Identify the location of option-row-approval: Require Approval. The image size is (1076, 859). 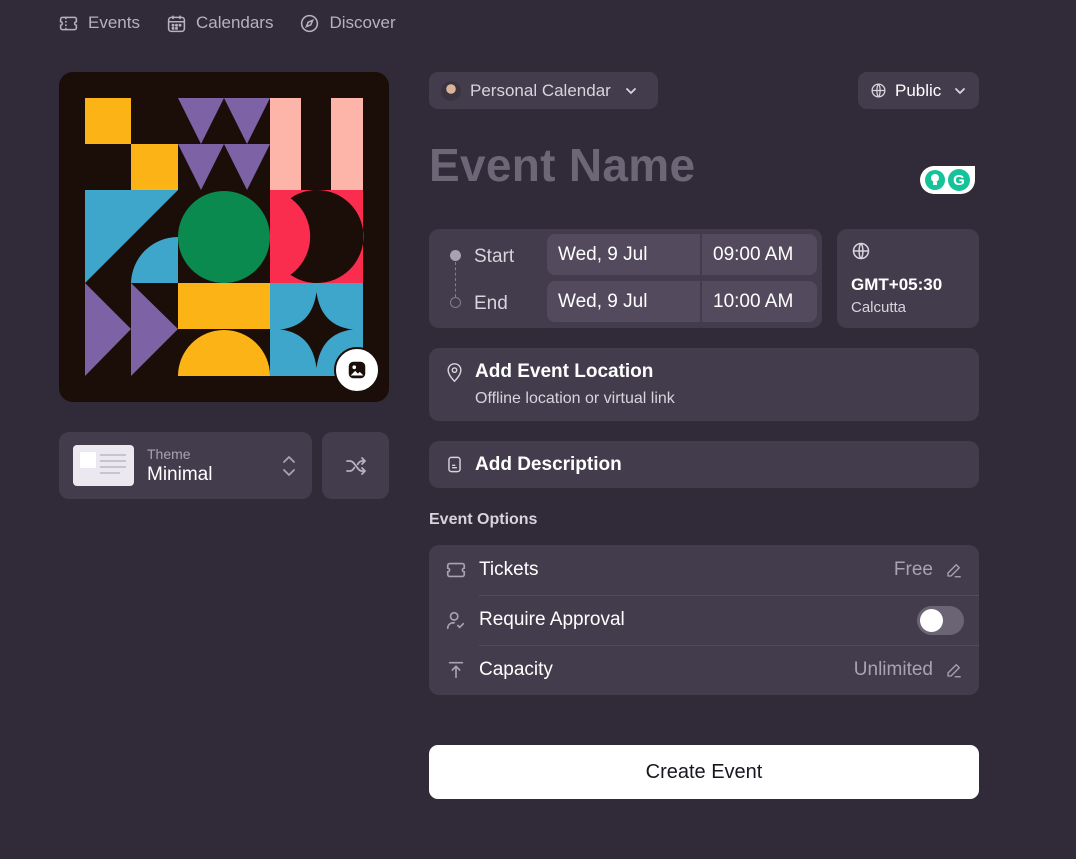
(704, 620).